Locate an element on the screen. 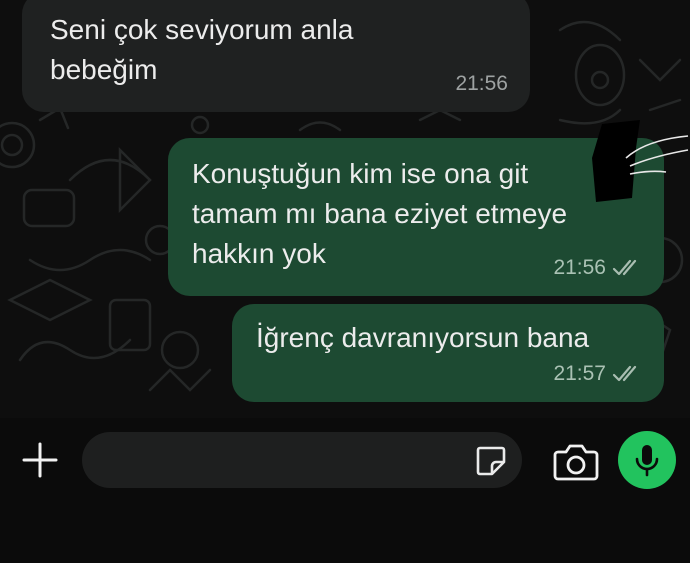 The width and height of the screenshot is (690, 563). microphone-icon is located at coordinates (647, 461).